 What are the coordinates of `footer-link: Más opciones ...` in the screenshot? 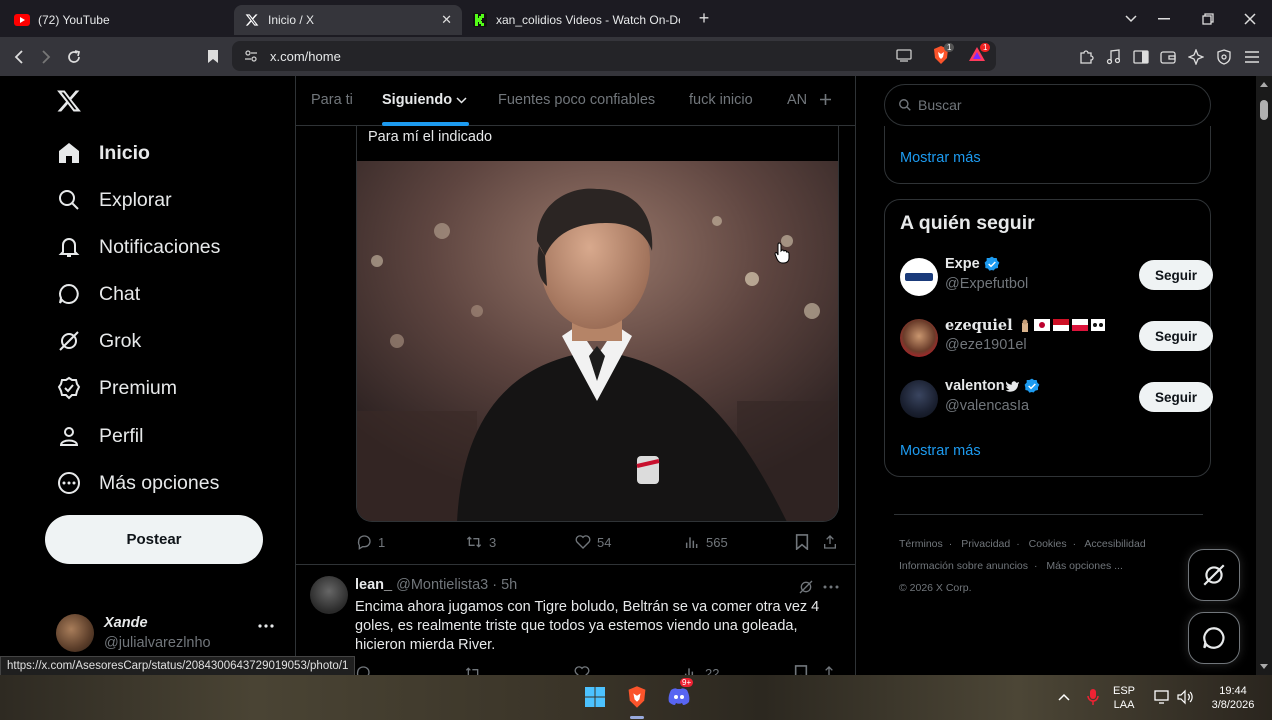 It's located at (1084, 566).